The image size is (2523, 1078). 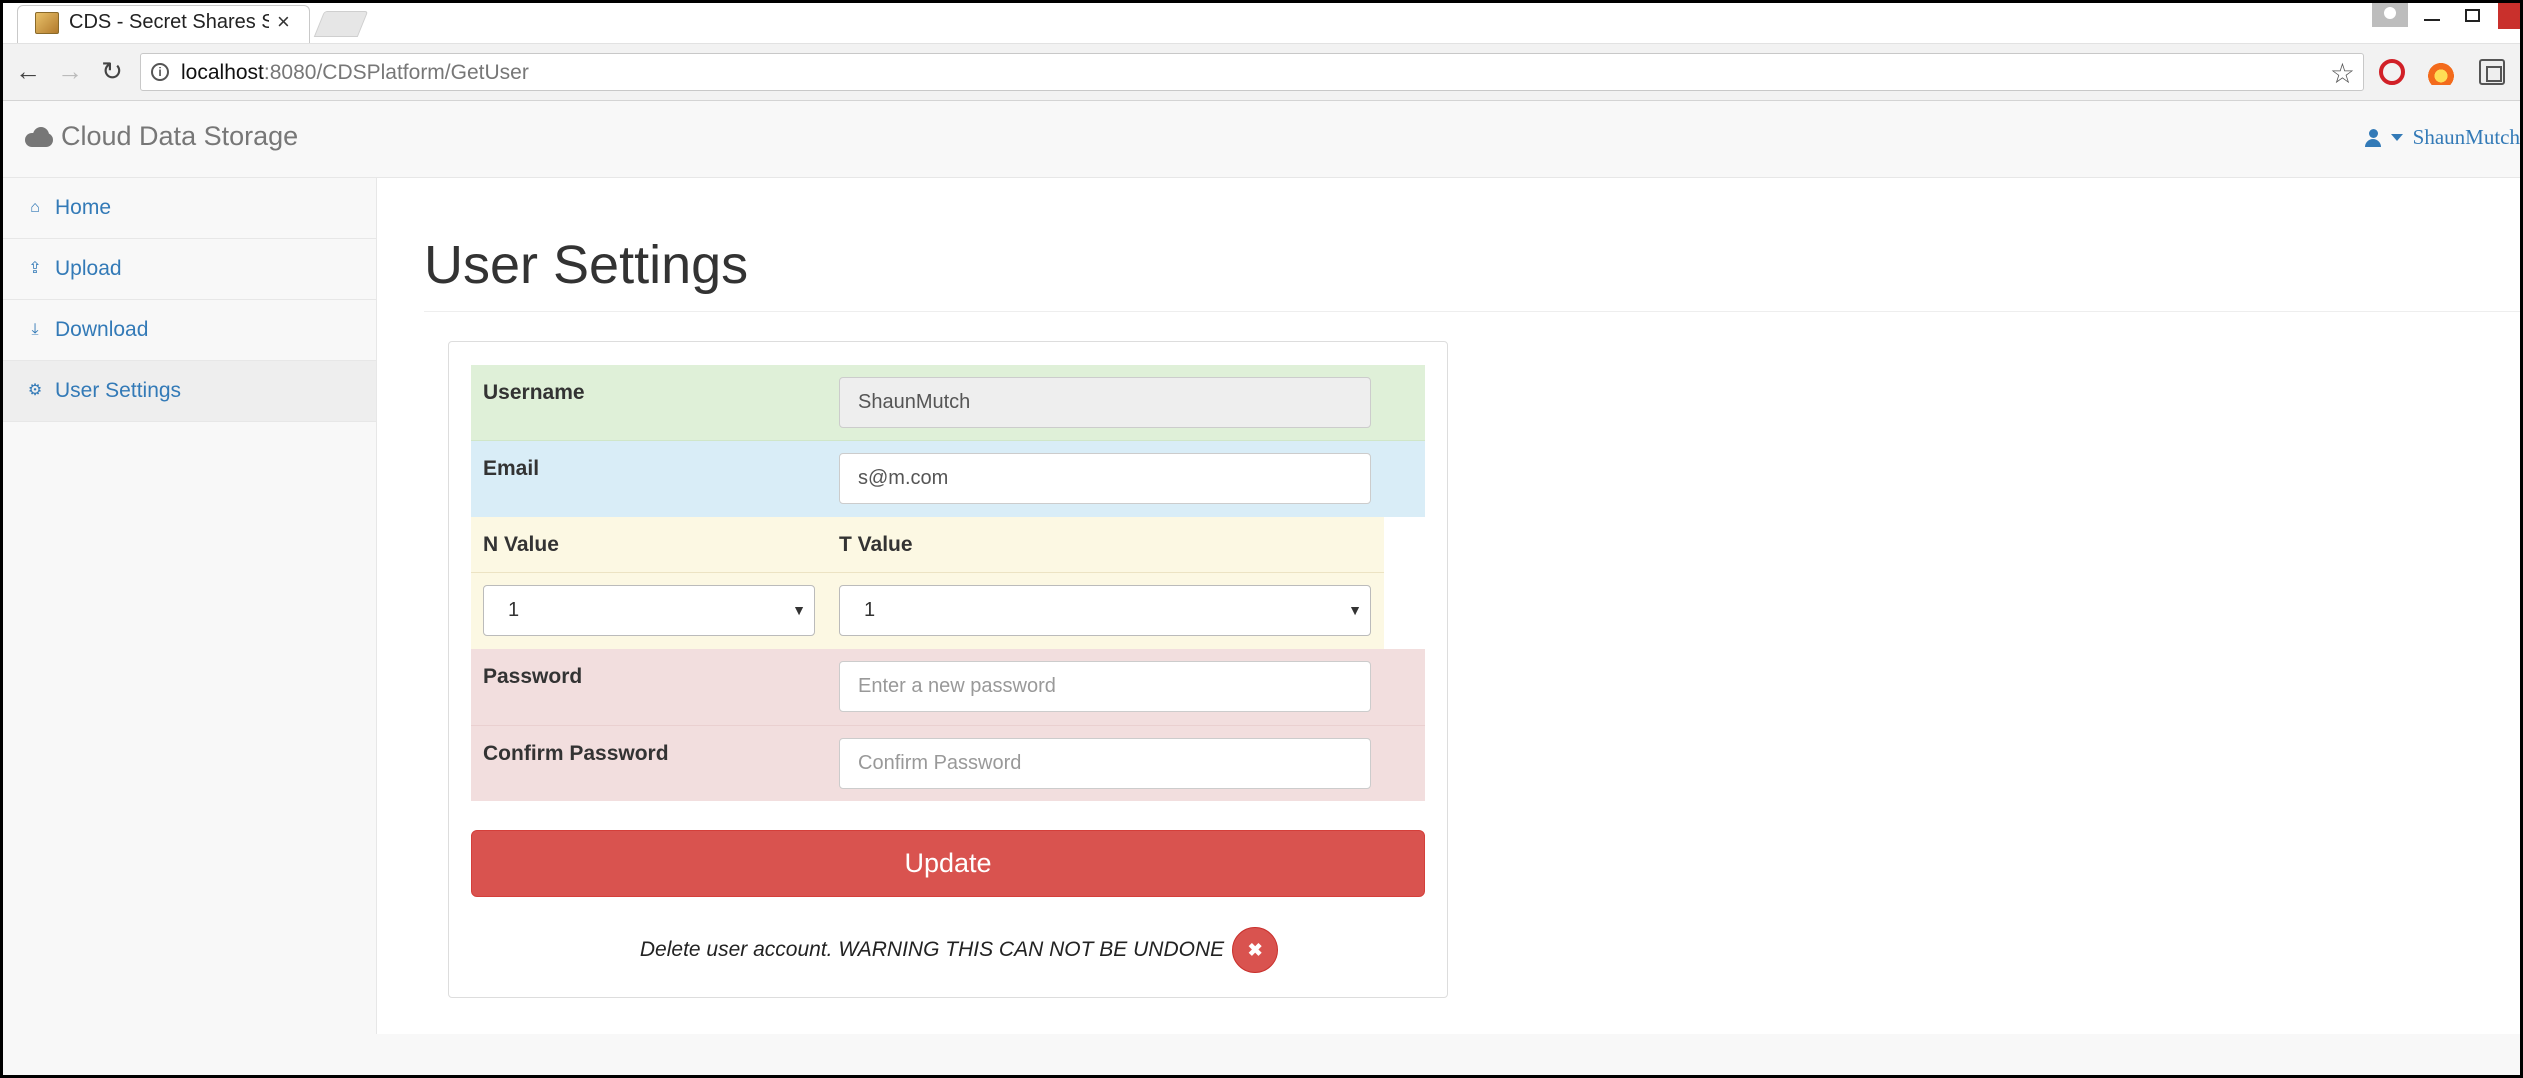 I want to click on extension-box-icon, so click(x=2492, y=72).